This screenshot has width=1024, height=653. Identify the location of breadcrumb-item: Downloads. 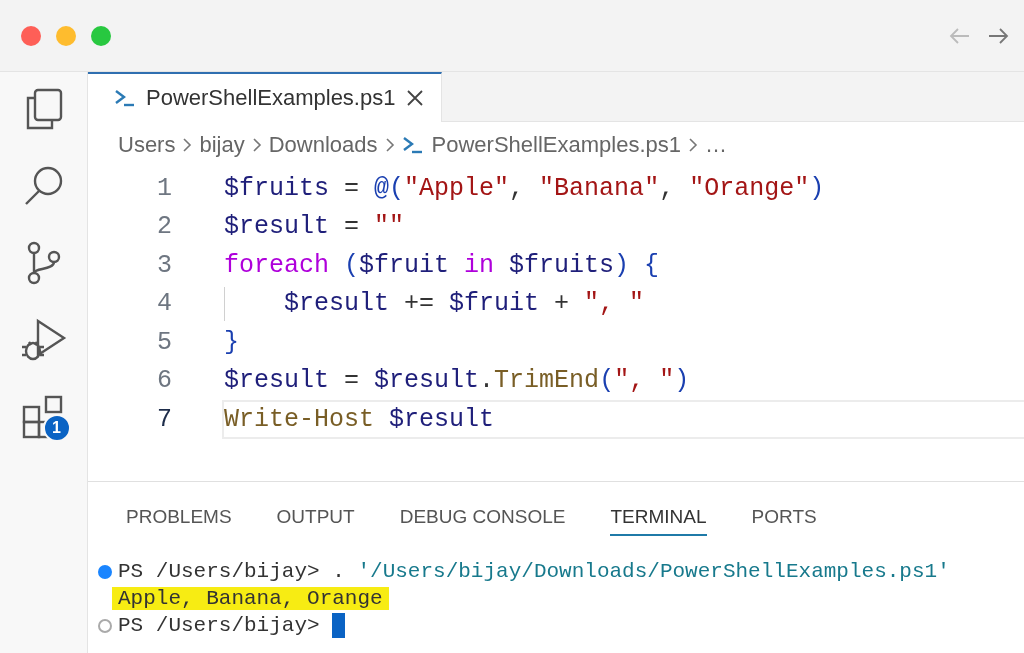
(323, 144).